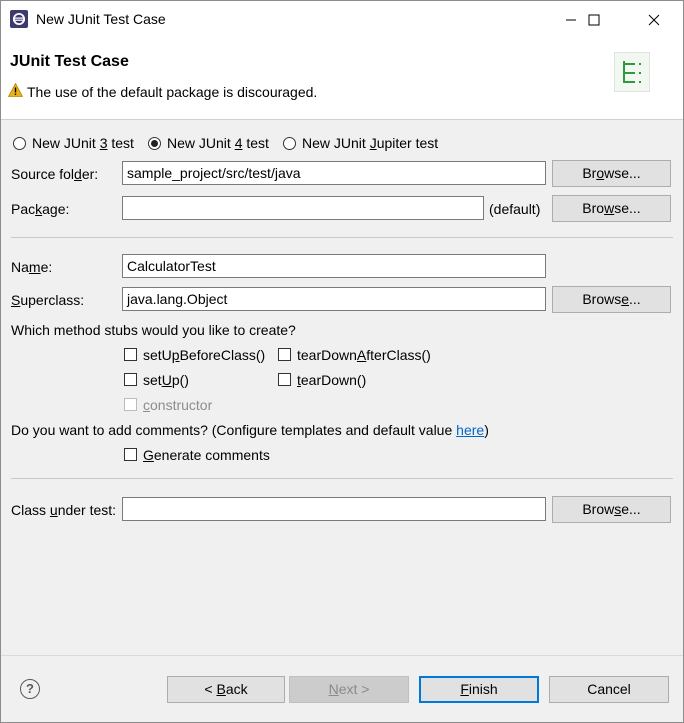  Describe the element at coordinates (30, 689) in the screenshot. I see `help-icon: ?` at that location.